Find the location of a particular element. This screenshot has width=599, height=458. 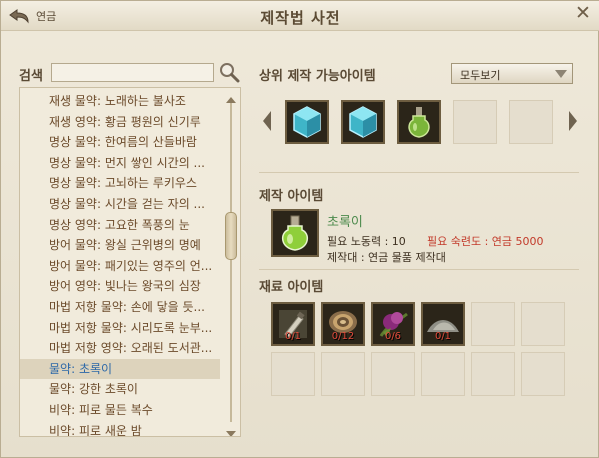

craft-item-name: 초록이 is located at coordinates (345, 222).